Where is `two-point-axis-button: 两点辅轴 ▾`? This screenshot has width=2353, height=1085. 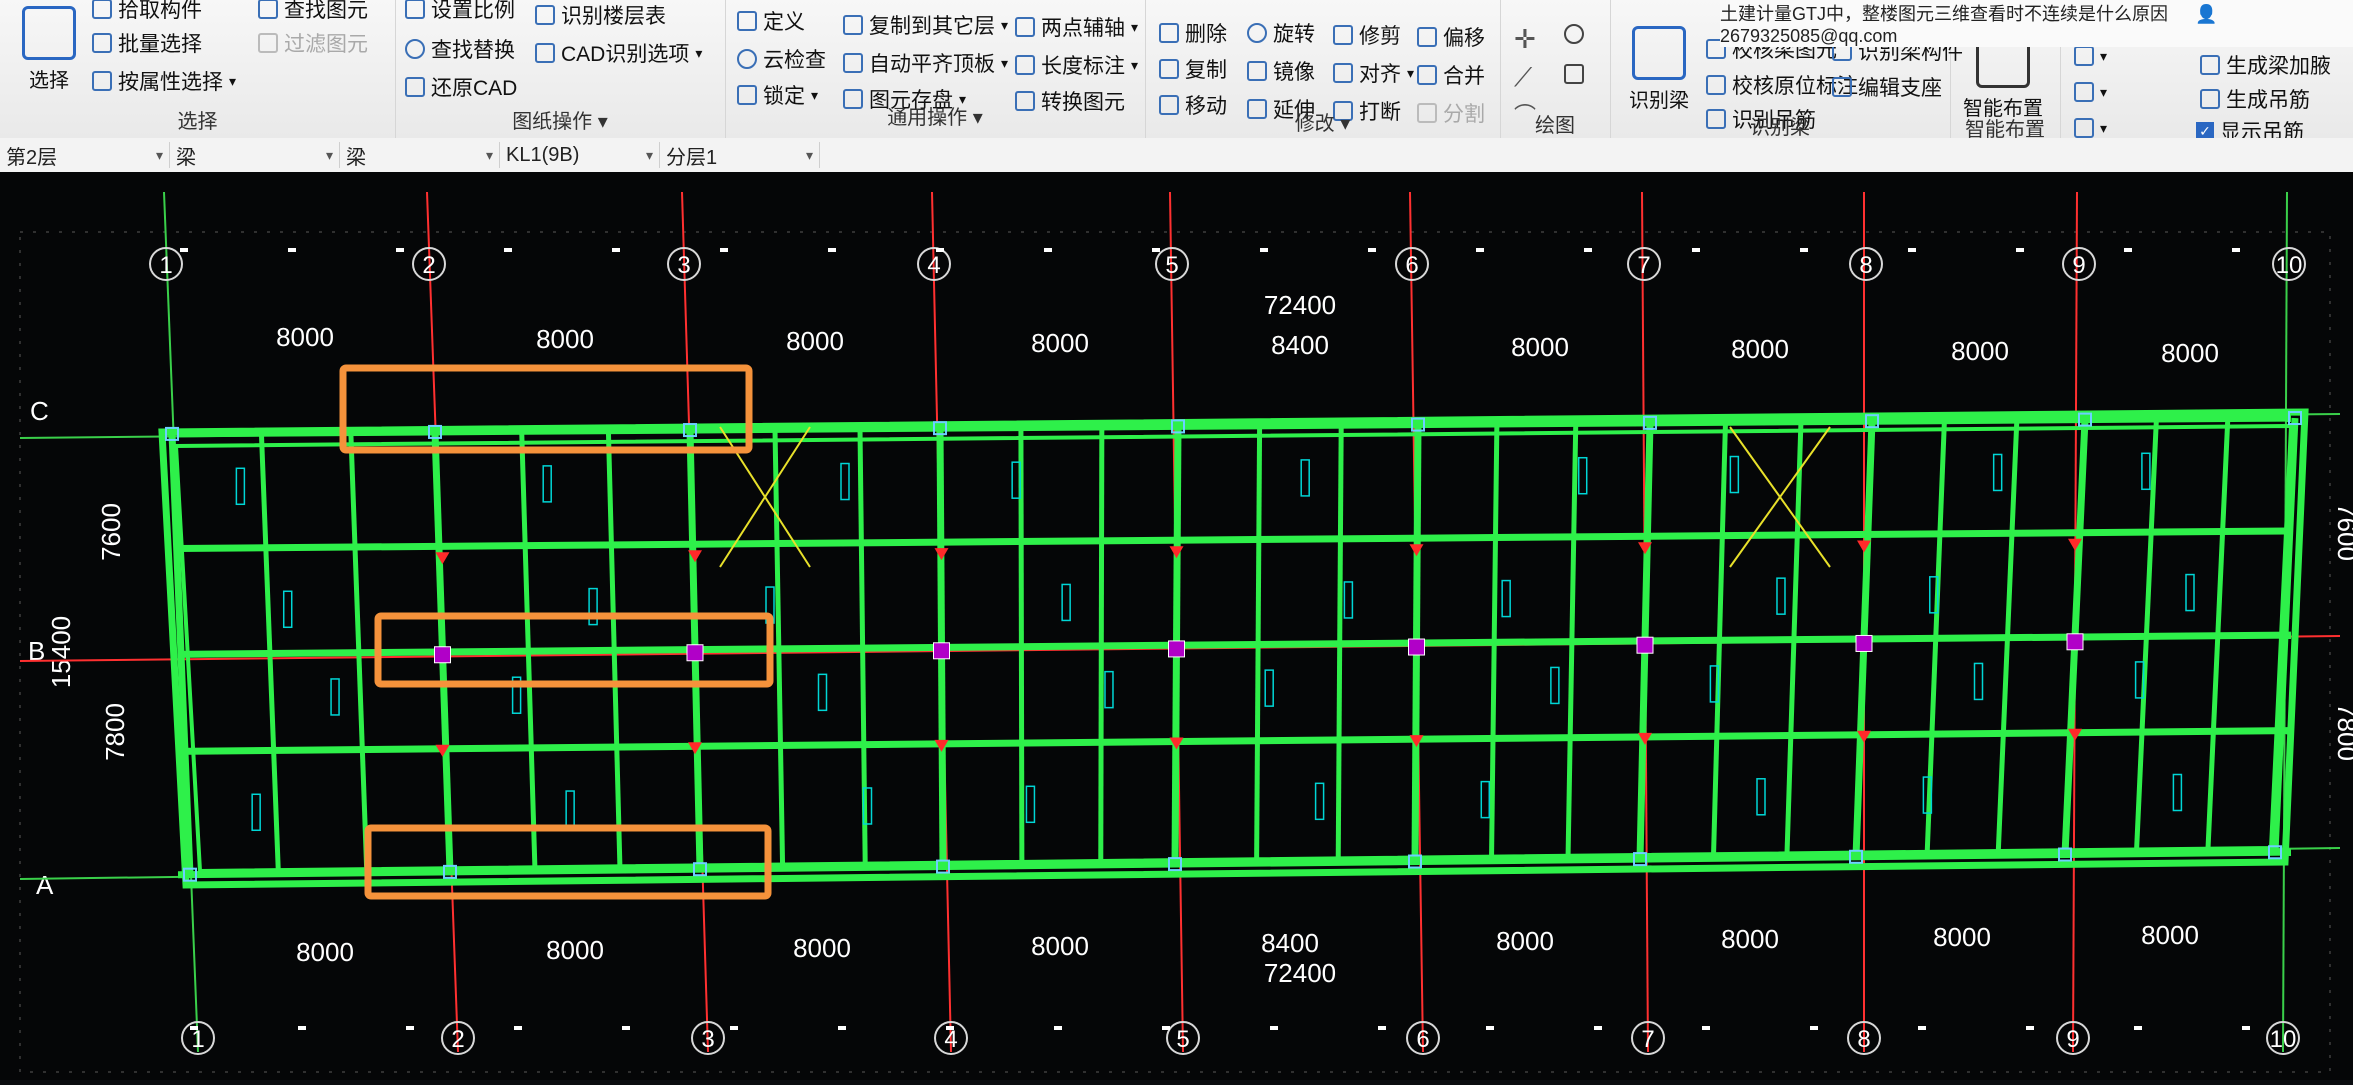 two-point-axis-button: 两点辅轴 ▾ is located at coordinates (1076, 27).